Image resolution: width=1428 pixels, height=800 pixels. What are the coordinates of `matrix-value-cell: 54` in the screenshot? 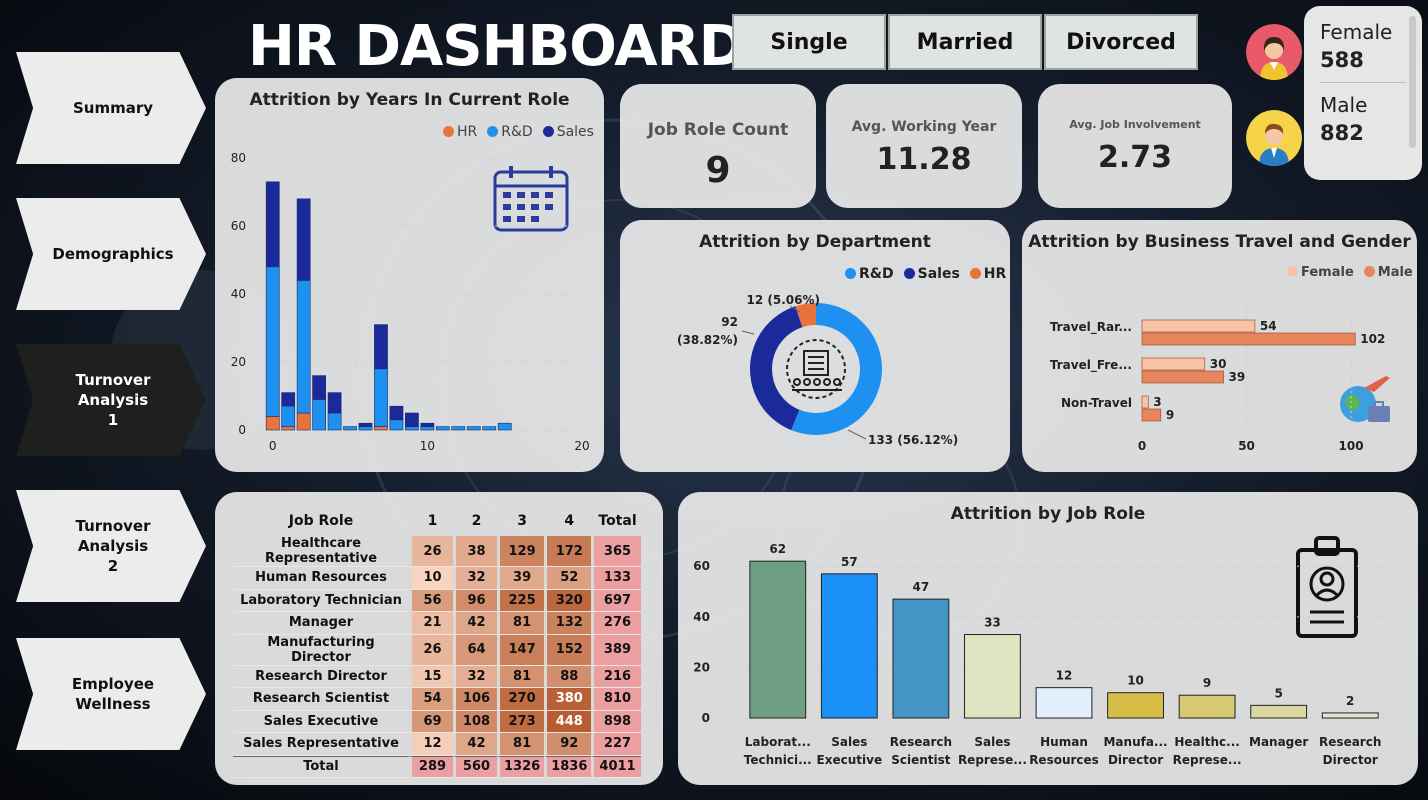 It's located at (431, 699).